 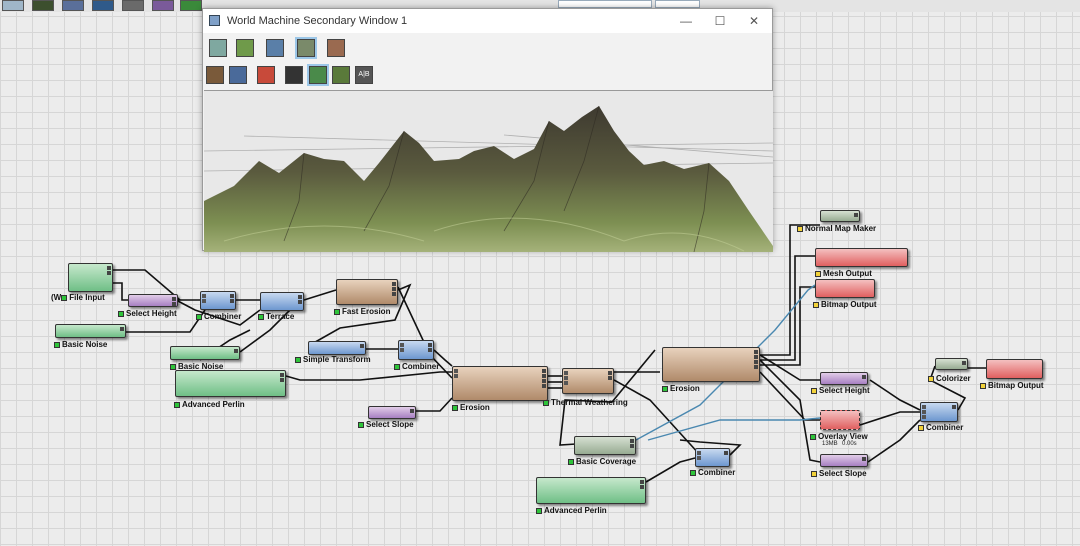 I want to click on advanced-perlin-label-1: Advanced Perlin, so click(x=209, y=404).